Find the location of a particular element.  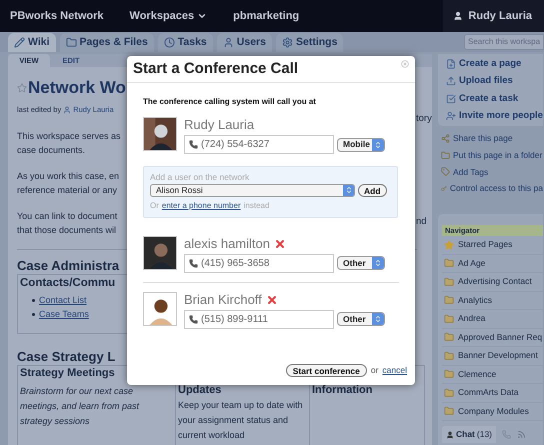

upload-icon is located at coordinates (451, 81).